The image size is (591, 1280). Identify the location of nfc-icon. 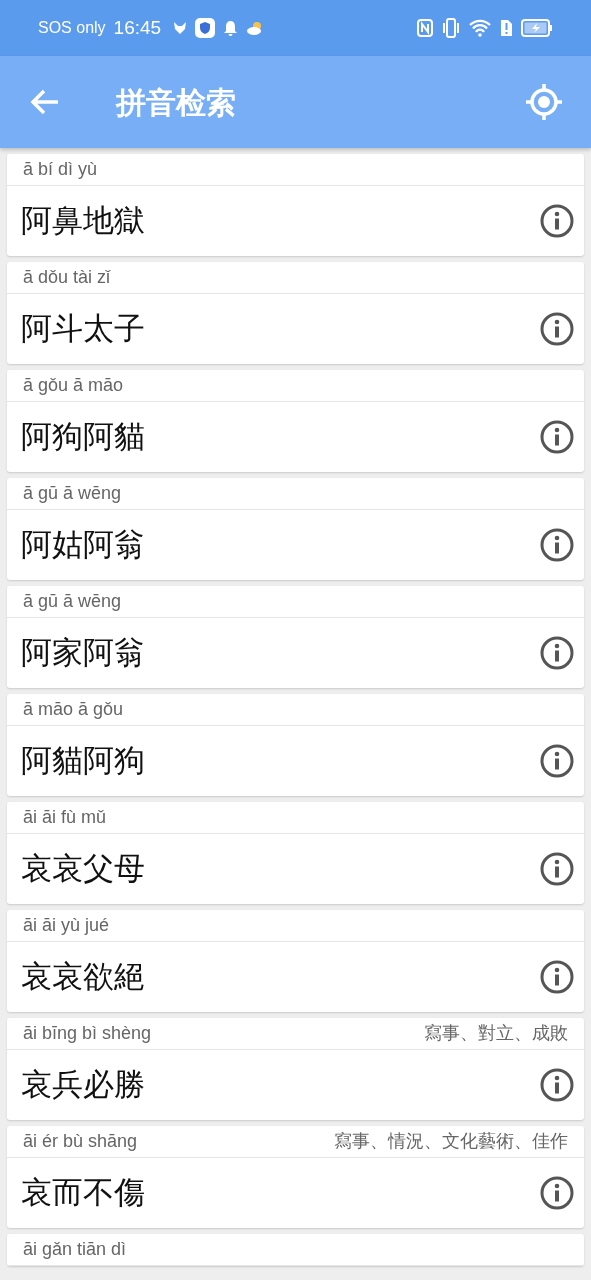
(425, 28).